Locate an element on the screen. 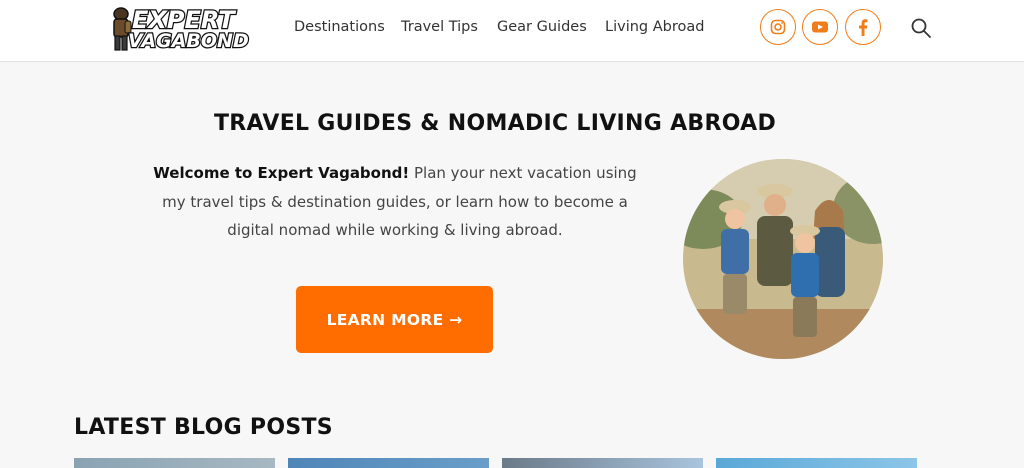 Image resolution: width=1024 pixels, height=468 pixels. youtube-button is located at coordinates (820, 27).